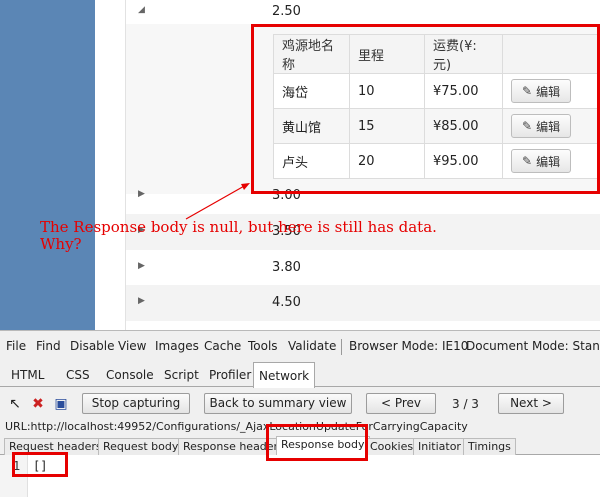 This screenshot has width=600, height=497. What do you see at coordinates (465, 404) in the screenshot?
I see `page-indicator: 3 / 3` at bounding box center [465, 404].